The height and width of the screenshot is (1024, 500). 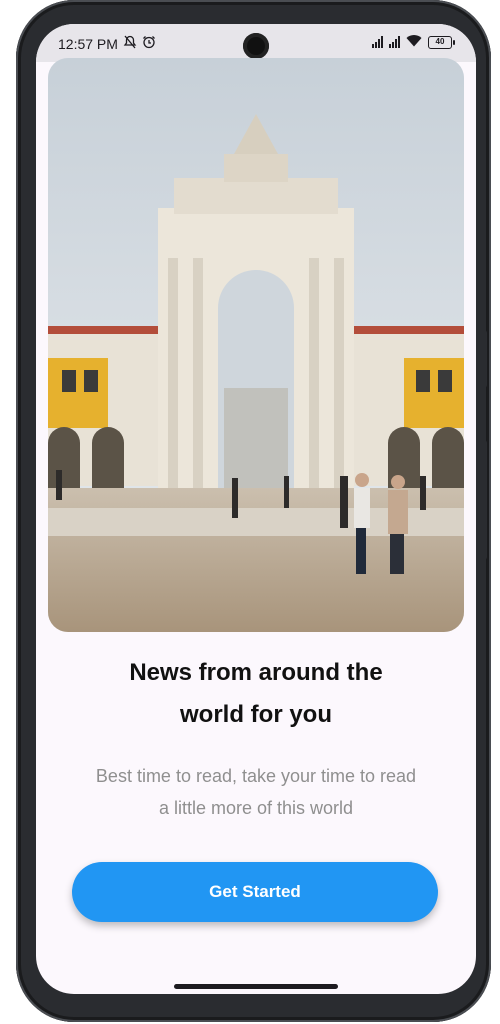 I want to click on volume-button, so click(x=484, y=359).